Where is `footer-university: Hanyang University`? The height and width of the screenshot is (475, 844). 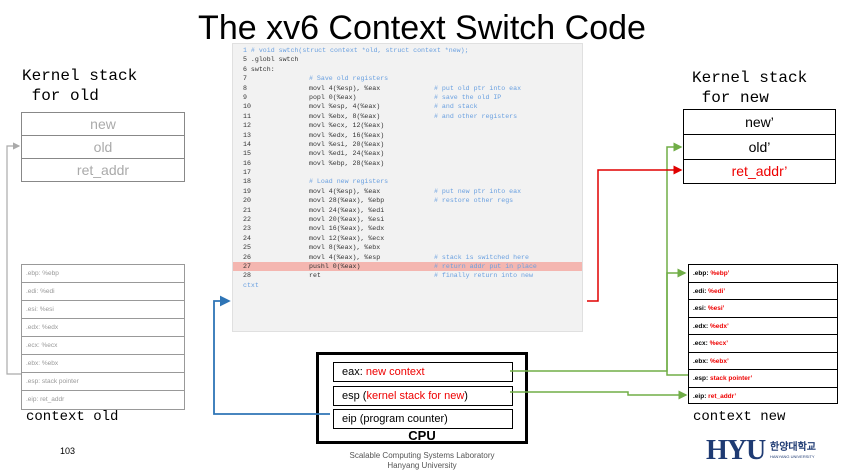 footer-university: Hanyang University is located at coordinates (422, 465).